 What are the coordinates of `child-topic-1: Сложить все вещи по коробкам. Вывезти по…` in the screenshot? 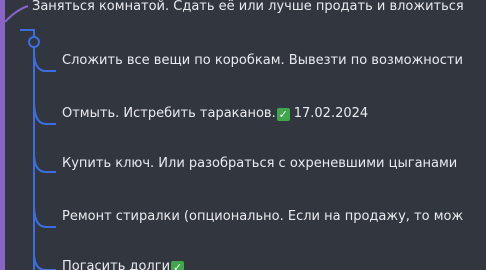 It's located at (262, 61).